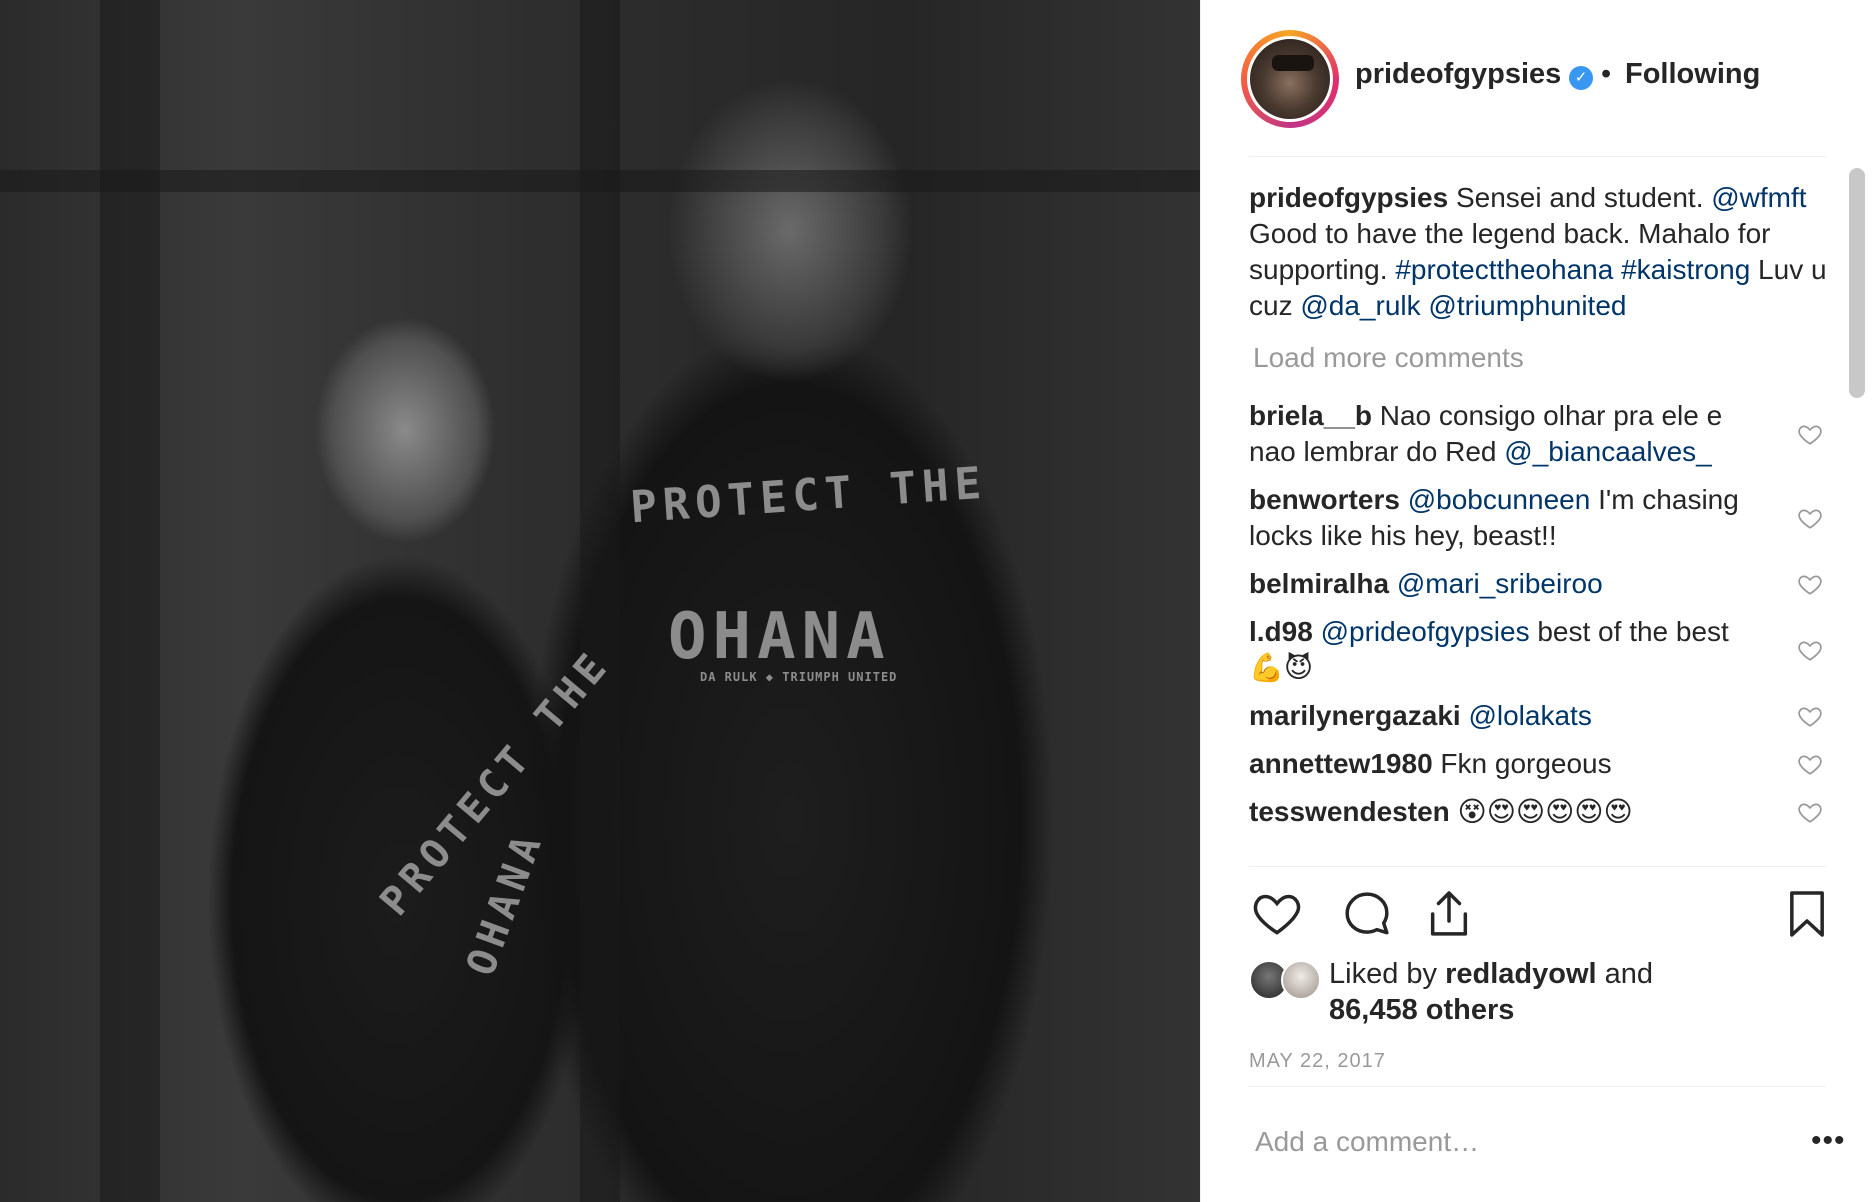 The image size is (1876, 1202). Describe the element at coordinates (1449, 914) in the screenshot. I see `share-upload-icon` at that location.